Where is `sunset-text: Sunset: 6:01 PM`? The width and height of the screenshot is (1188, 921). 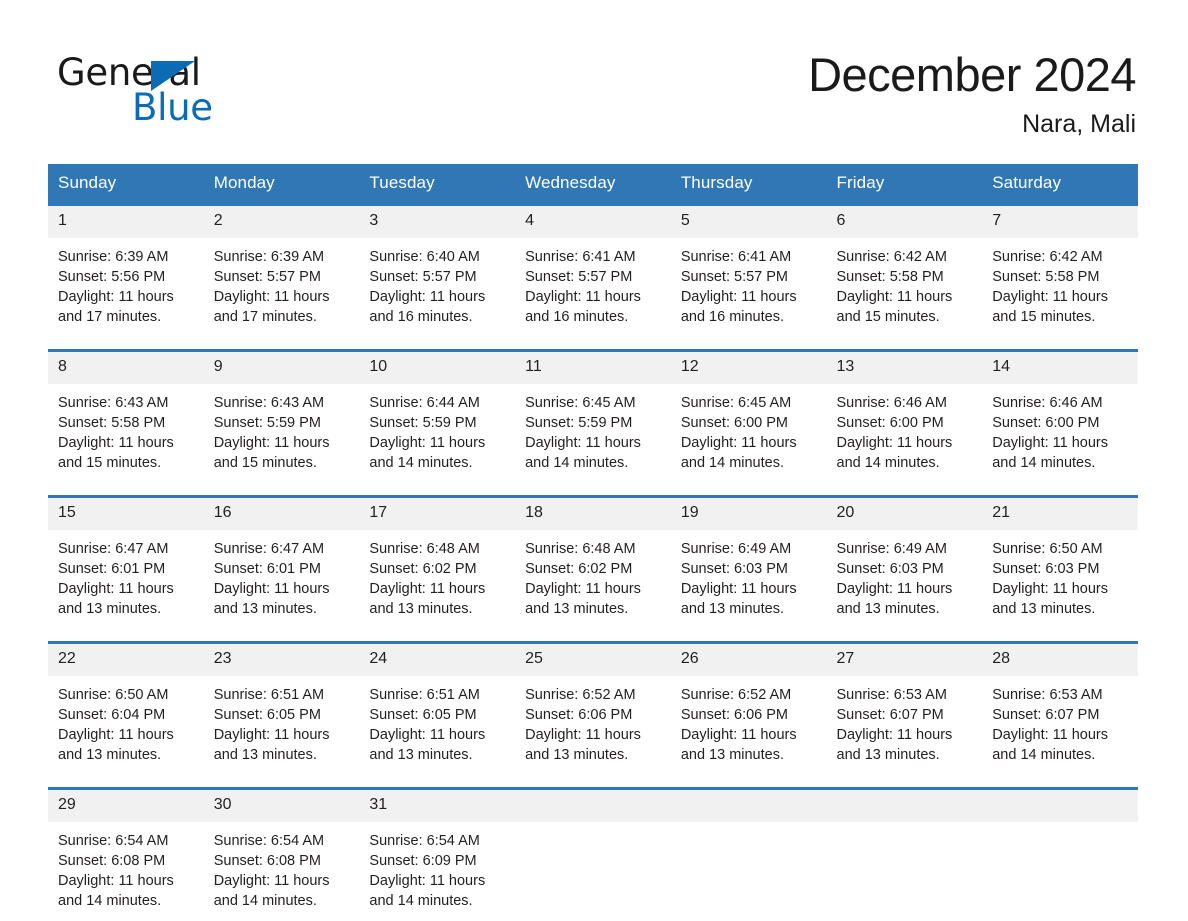
sunset-text: Sunset: 6:01 PM is located at coordinates (267, 569).